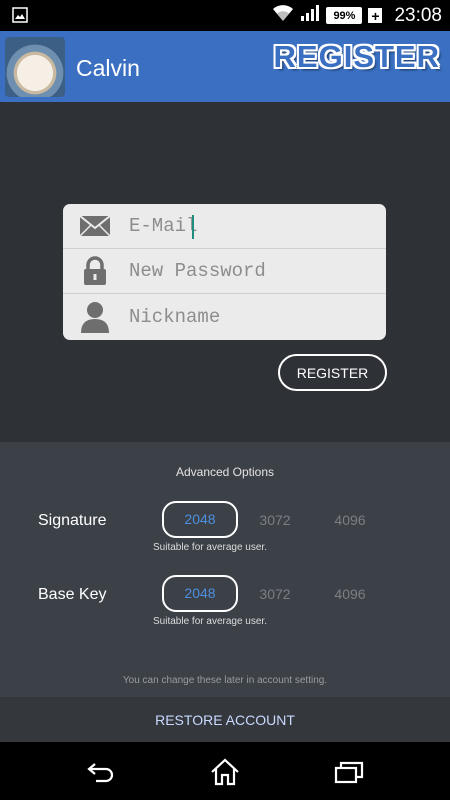 The width and height of the screenshot is (450, 800). I want to click on signature-option-2048: 2048, so click(200, 519).